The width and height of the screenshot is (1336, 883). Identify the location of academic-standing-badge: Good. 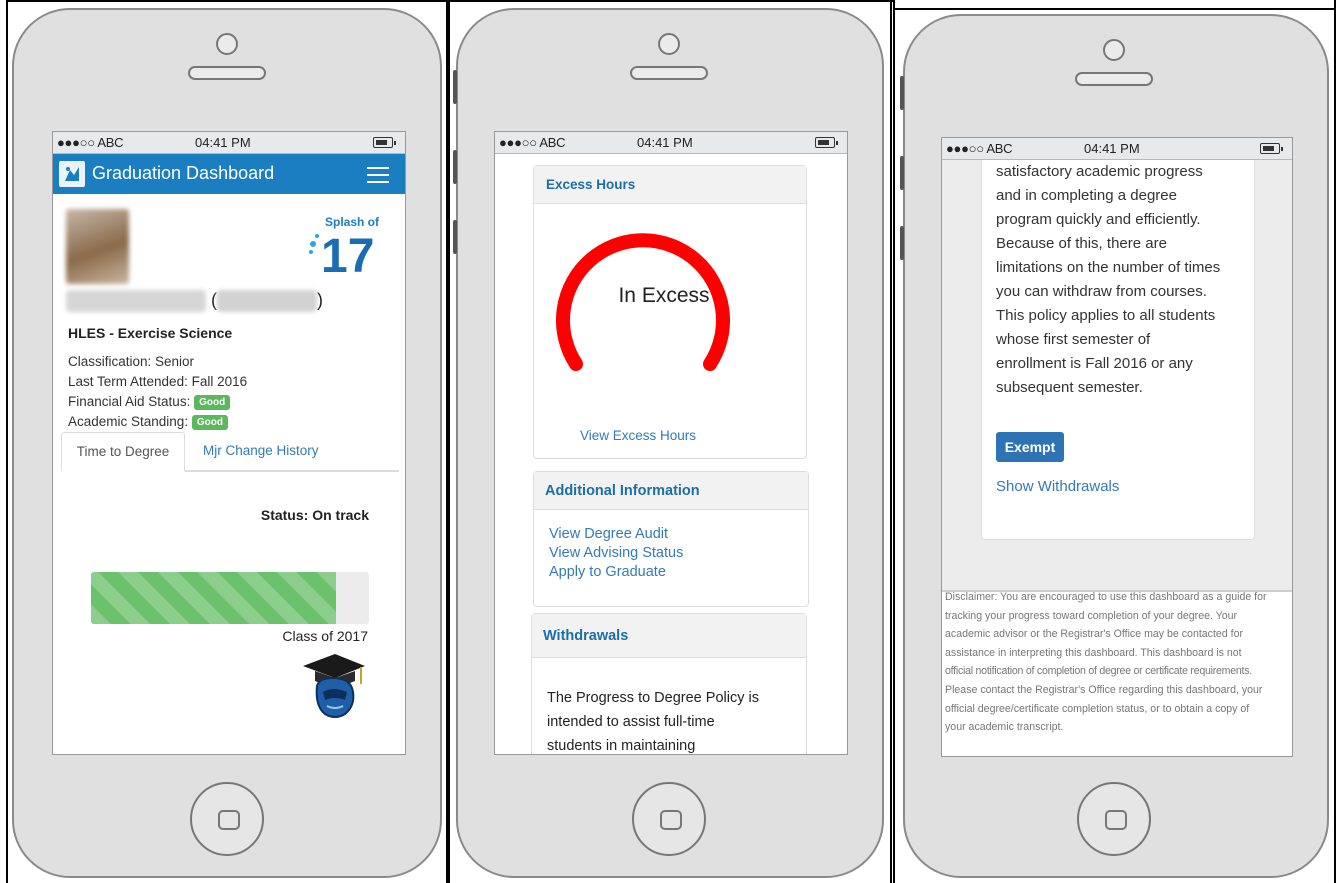
(209, 422).